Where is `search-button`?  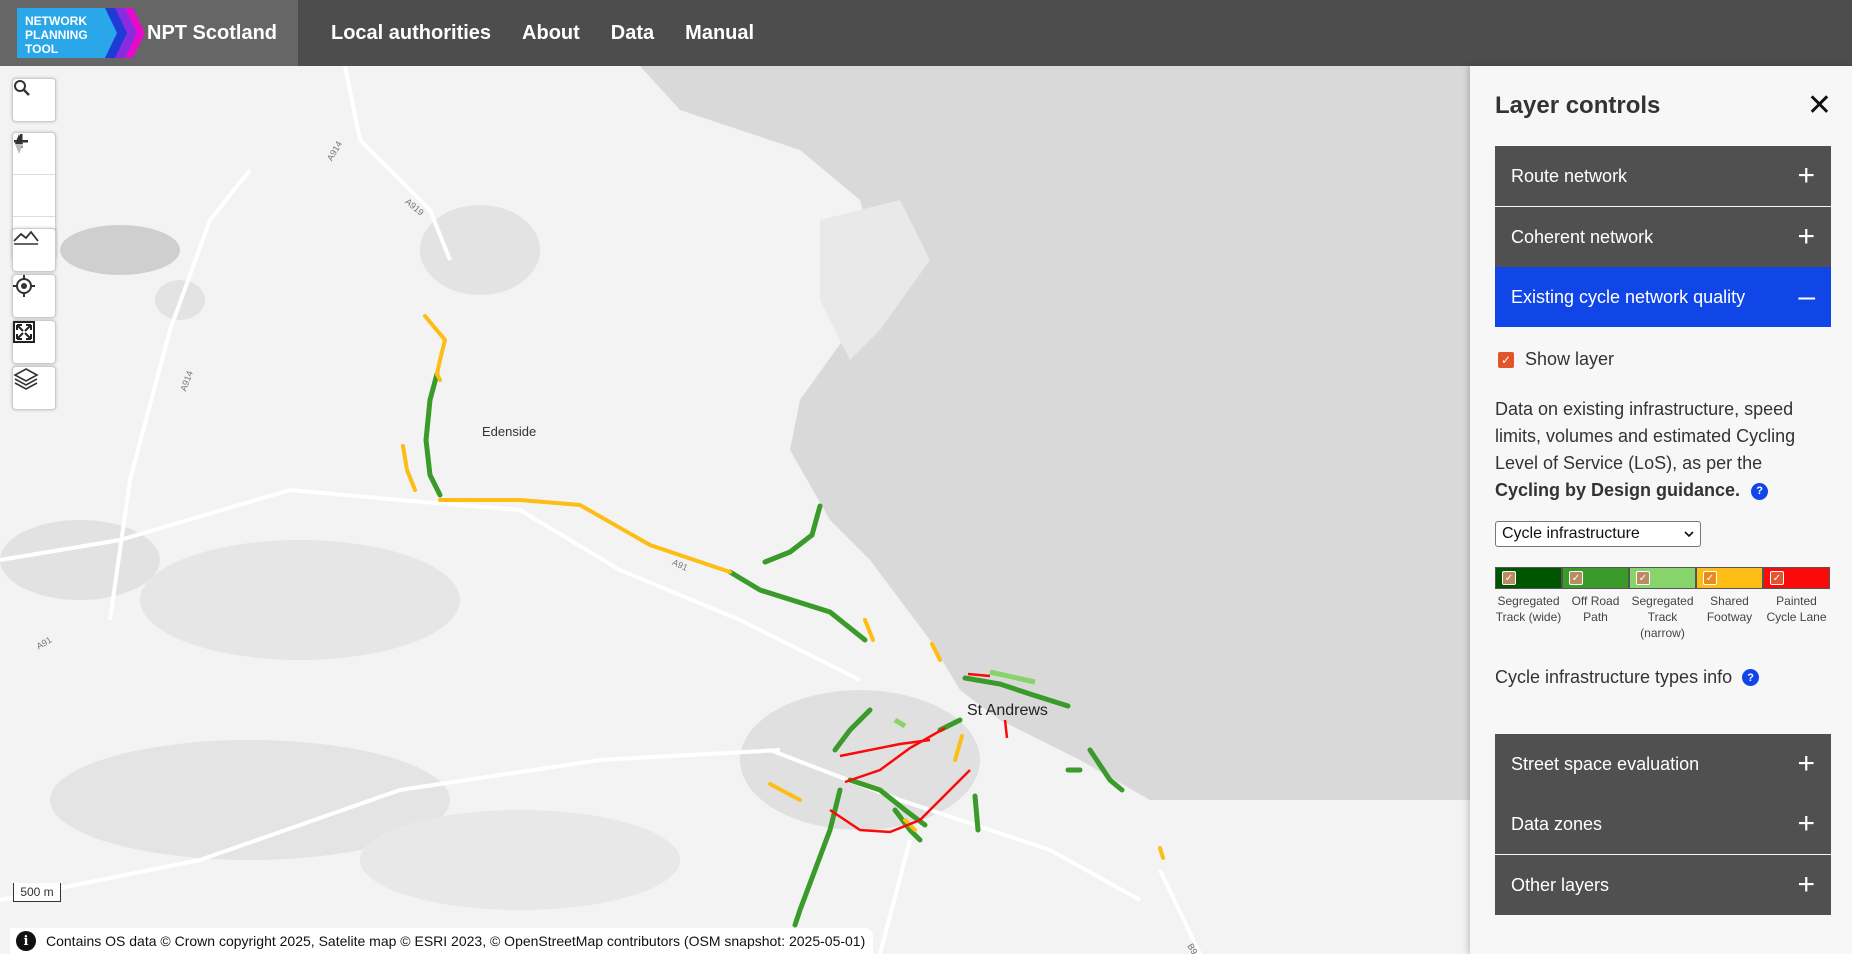
search-button is located at coordinates (34, 100).